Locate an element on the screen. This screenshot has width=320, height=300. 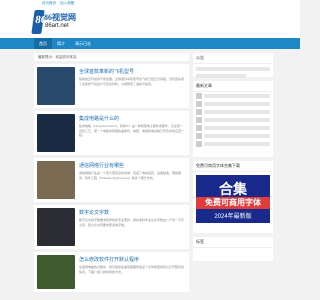
top-bar: 设为首页 加入收藏 is located at coordinates (150, 4).